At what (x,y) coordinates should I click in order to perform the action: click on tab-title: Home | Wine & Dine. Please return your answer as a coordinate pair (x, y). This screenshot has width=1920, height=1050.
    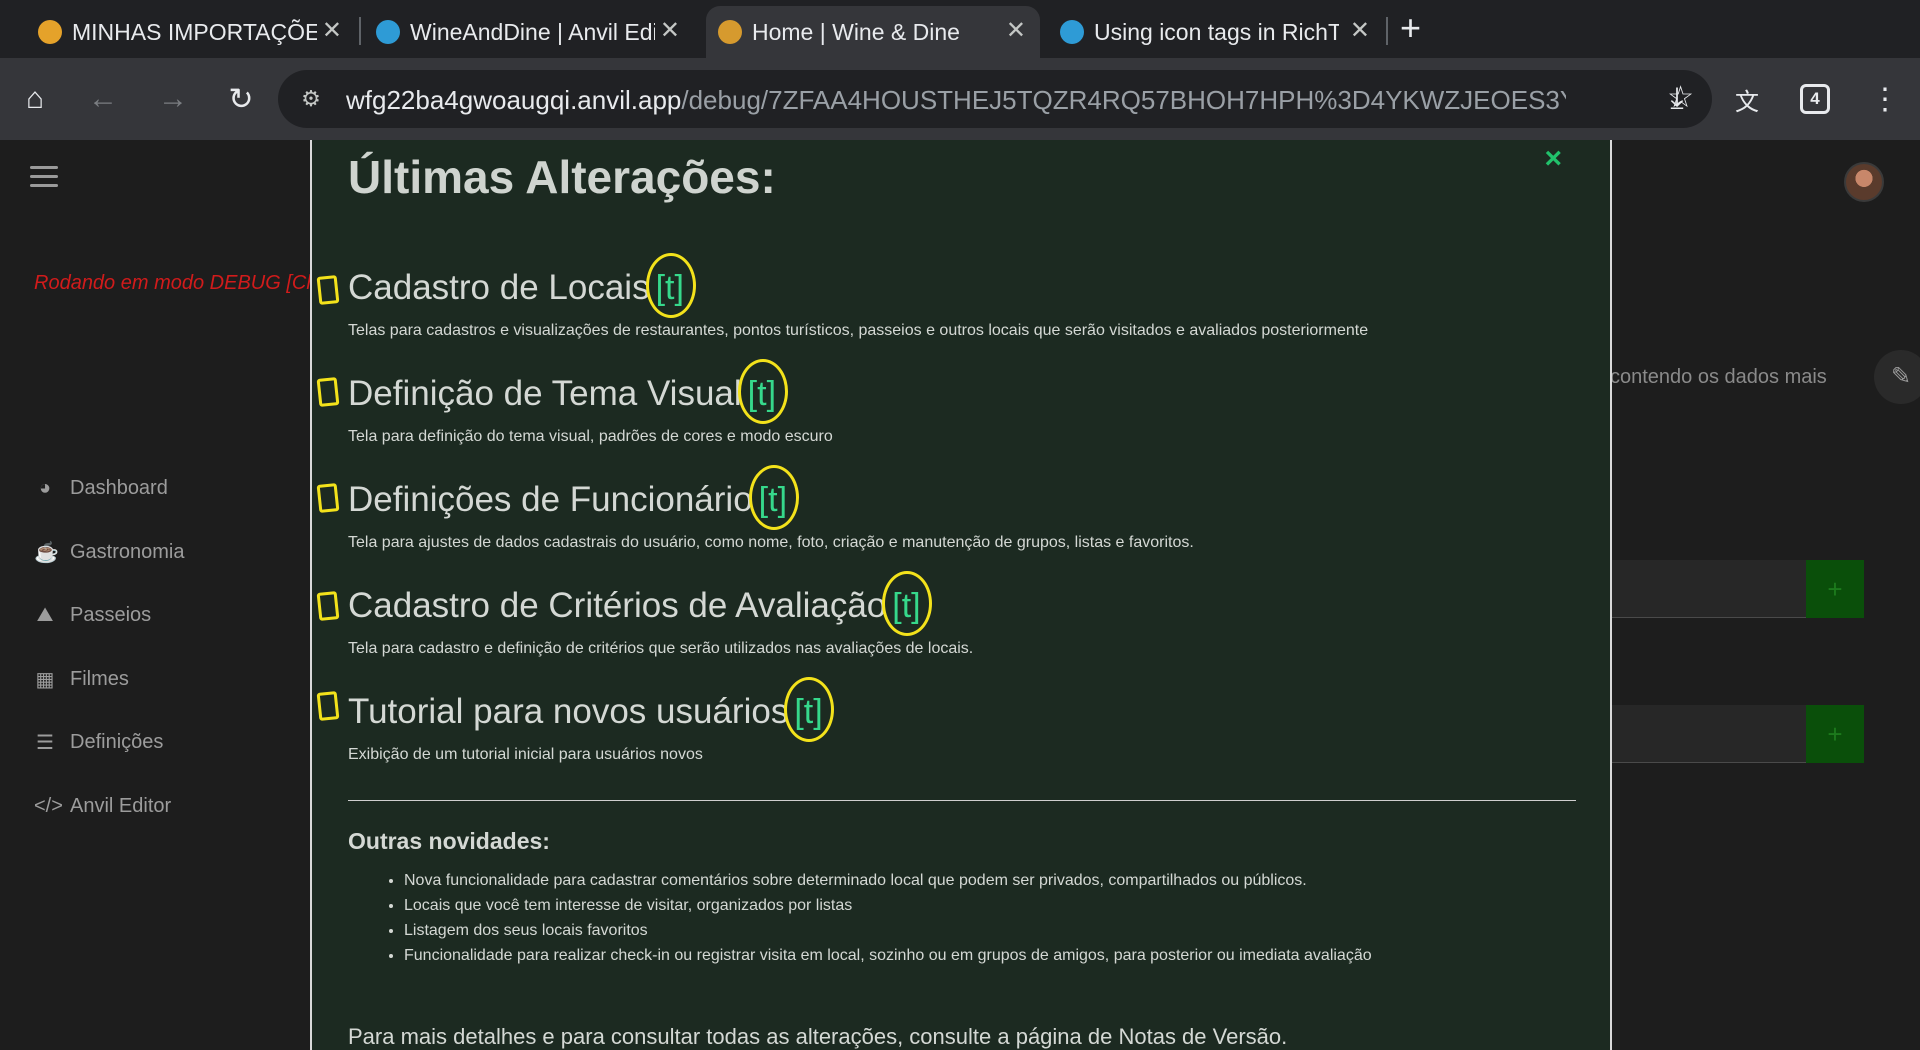
    Looking at the image, I should click on (856, 31).